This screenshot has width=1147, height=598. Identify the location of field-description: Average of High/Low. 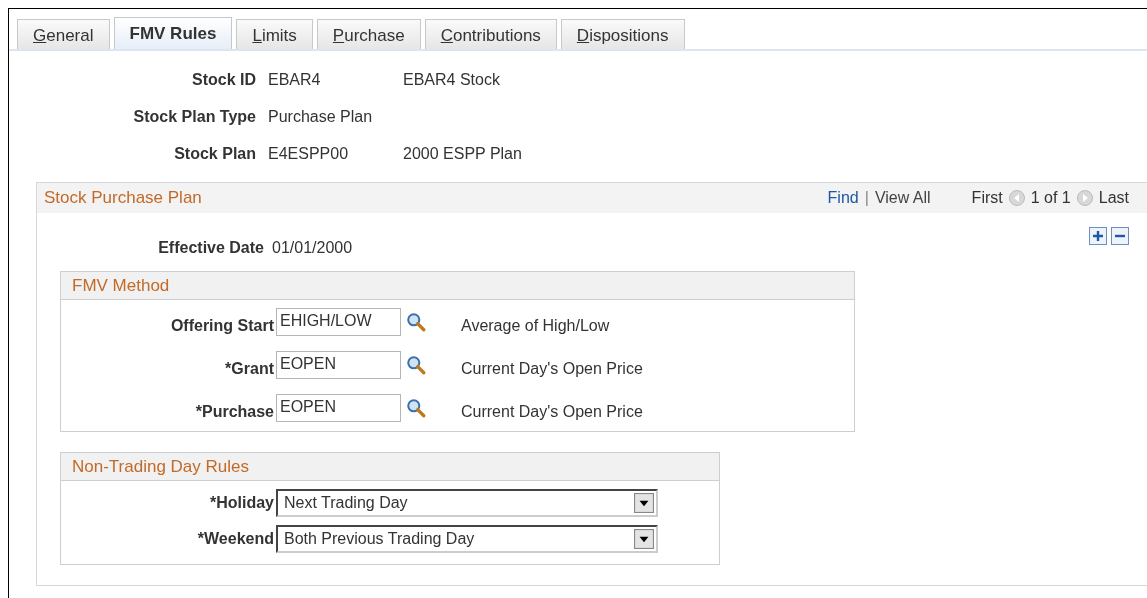
(535, 326).